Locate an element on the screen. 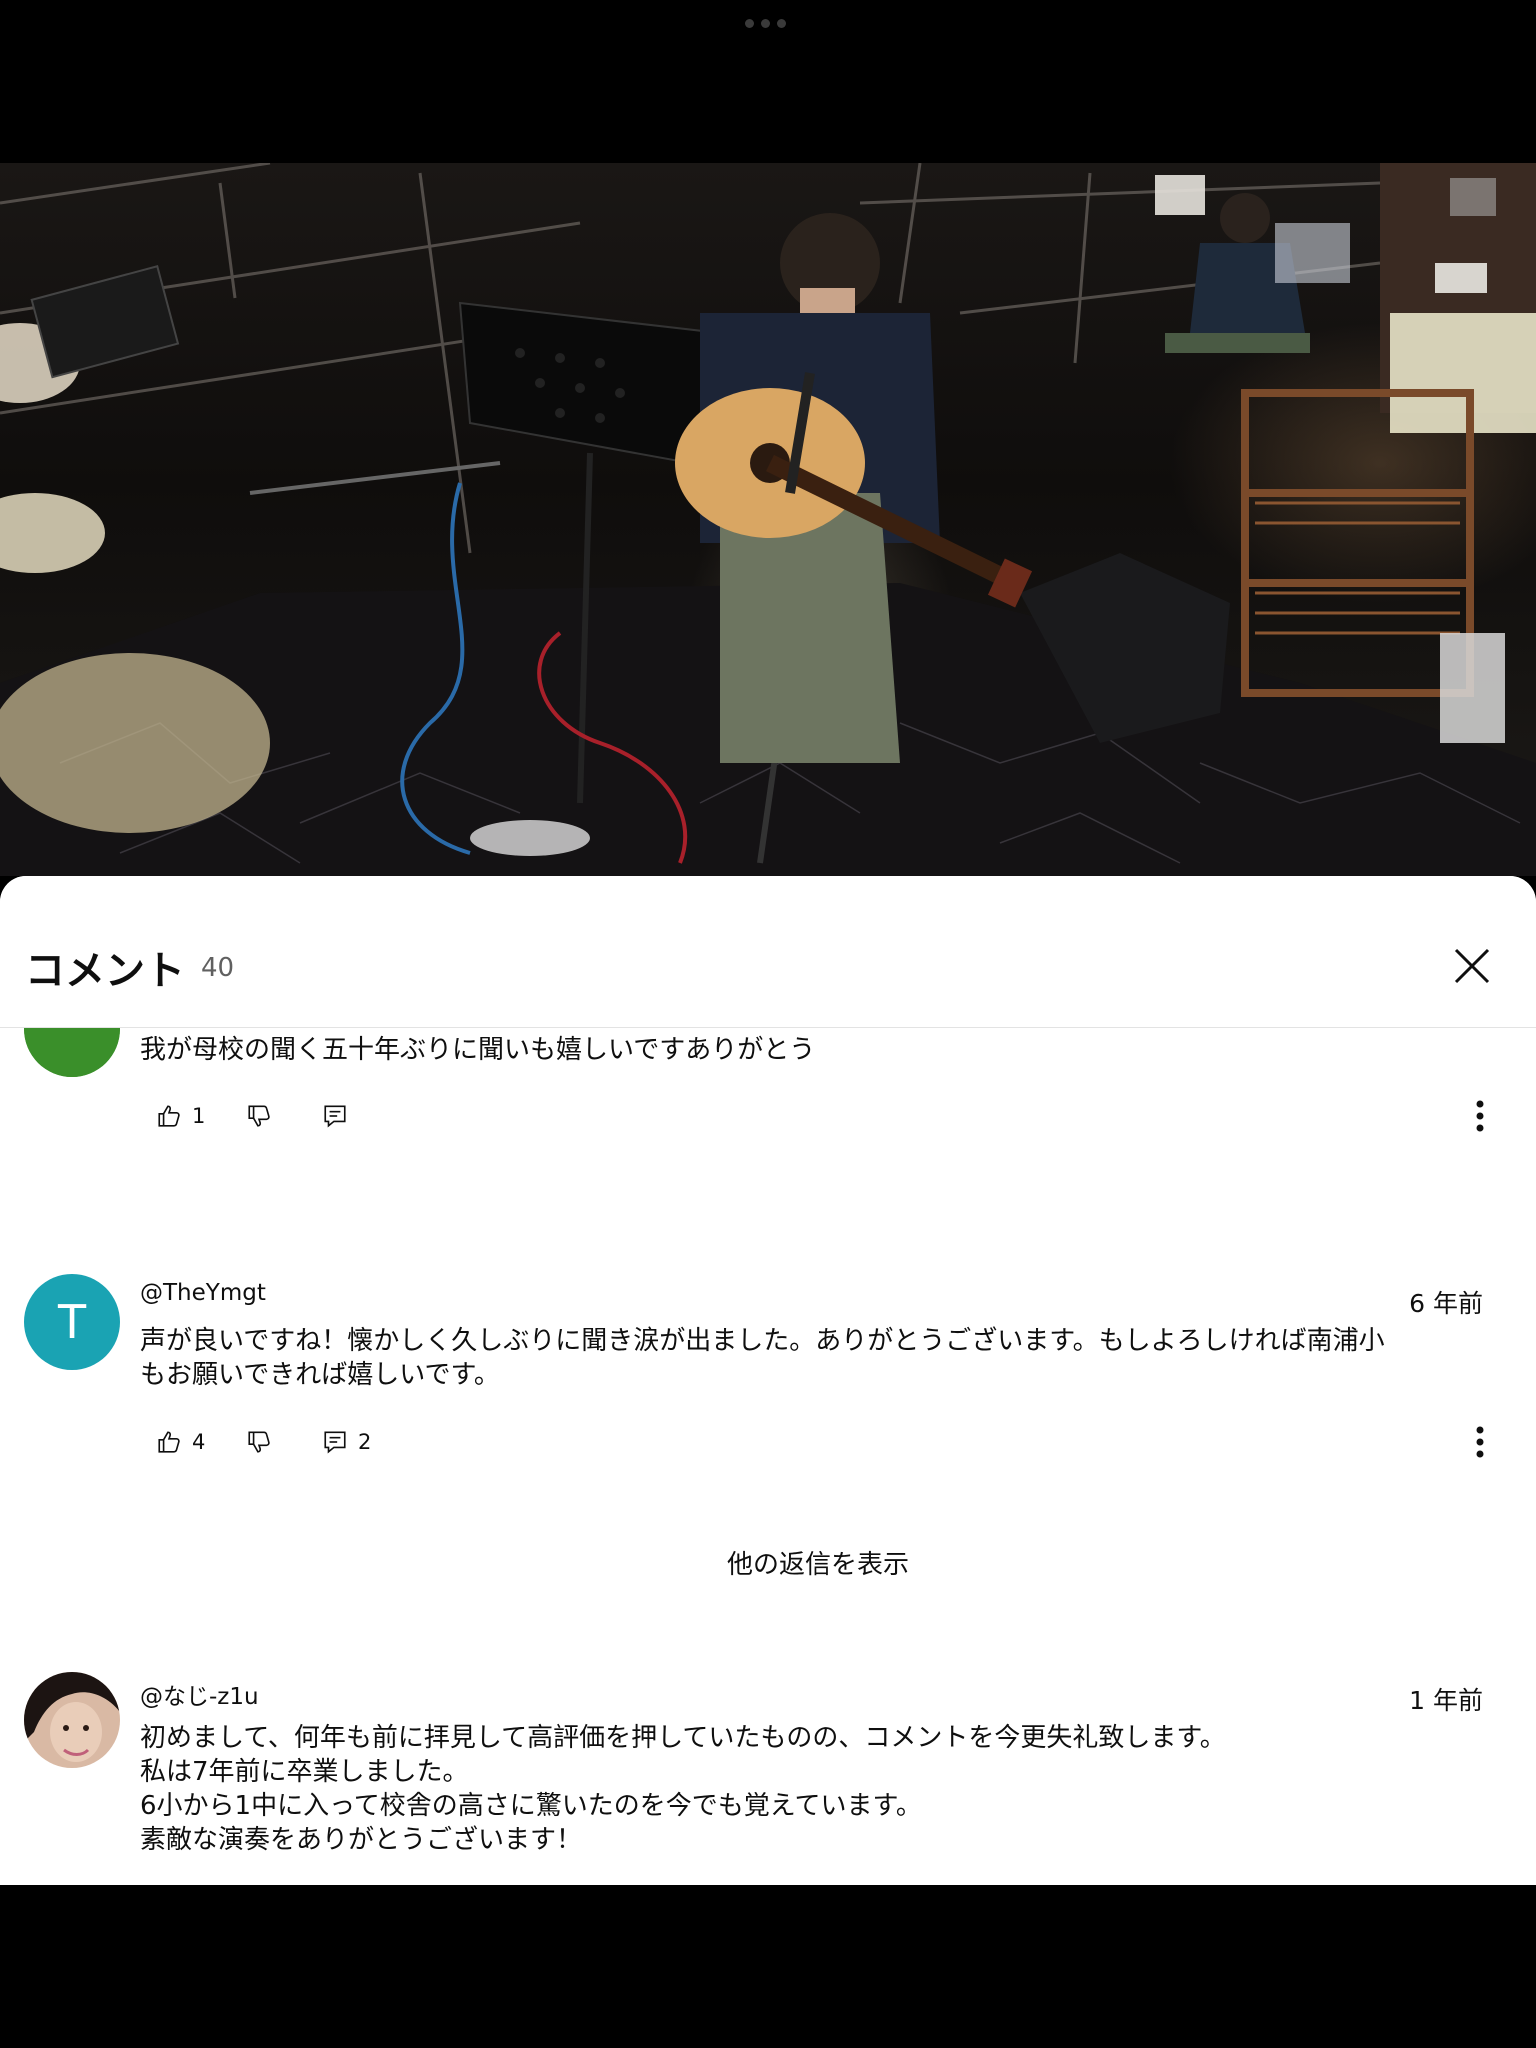 The width and height of the screenshot is (1536, 2048). comments-count: 40 is located at coordinates (218, 968).